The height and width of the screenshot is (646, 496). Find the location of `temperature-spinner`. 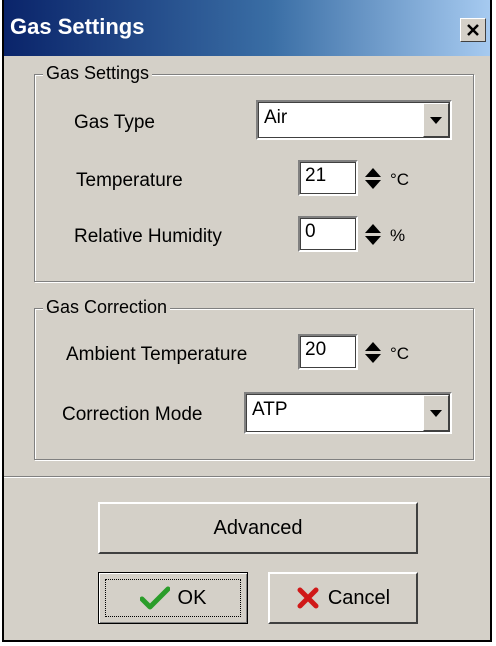

temperature-spinner is located at coordinates (373, 178).